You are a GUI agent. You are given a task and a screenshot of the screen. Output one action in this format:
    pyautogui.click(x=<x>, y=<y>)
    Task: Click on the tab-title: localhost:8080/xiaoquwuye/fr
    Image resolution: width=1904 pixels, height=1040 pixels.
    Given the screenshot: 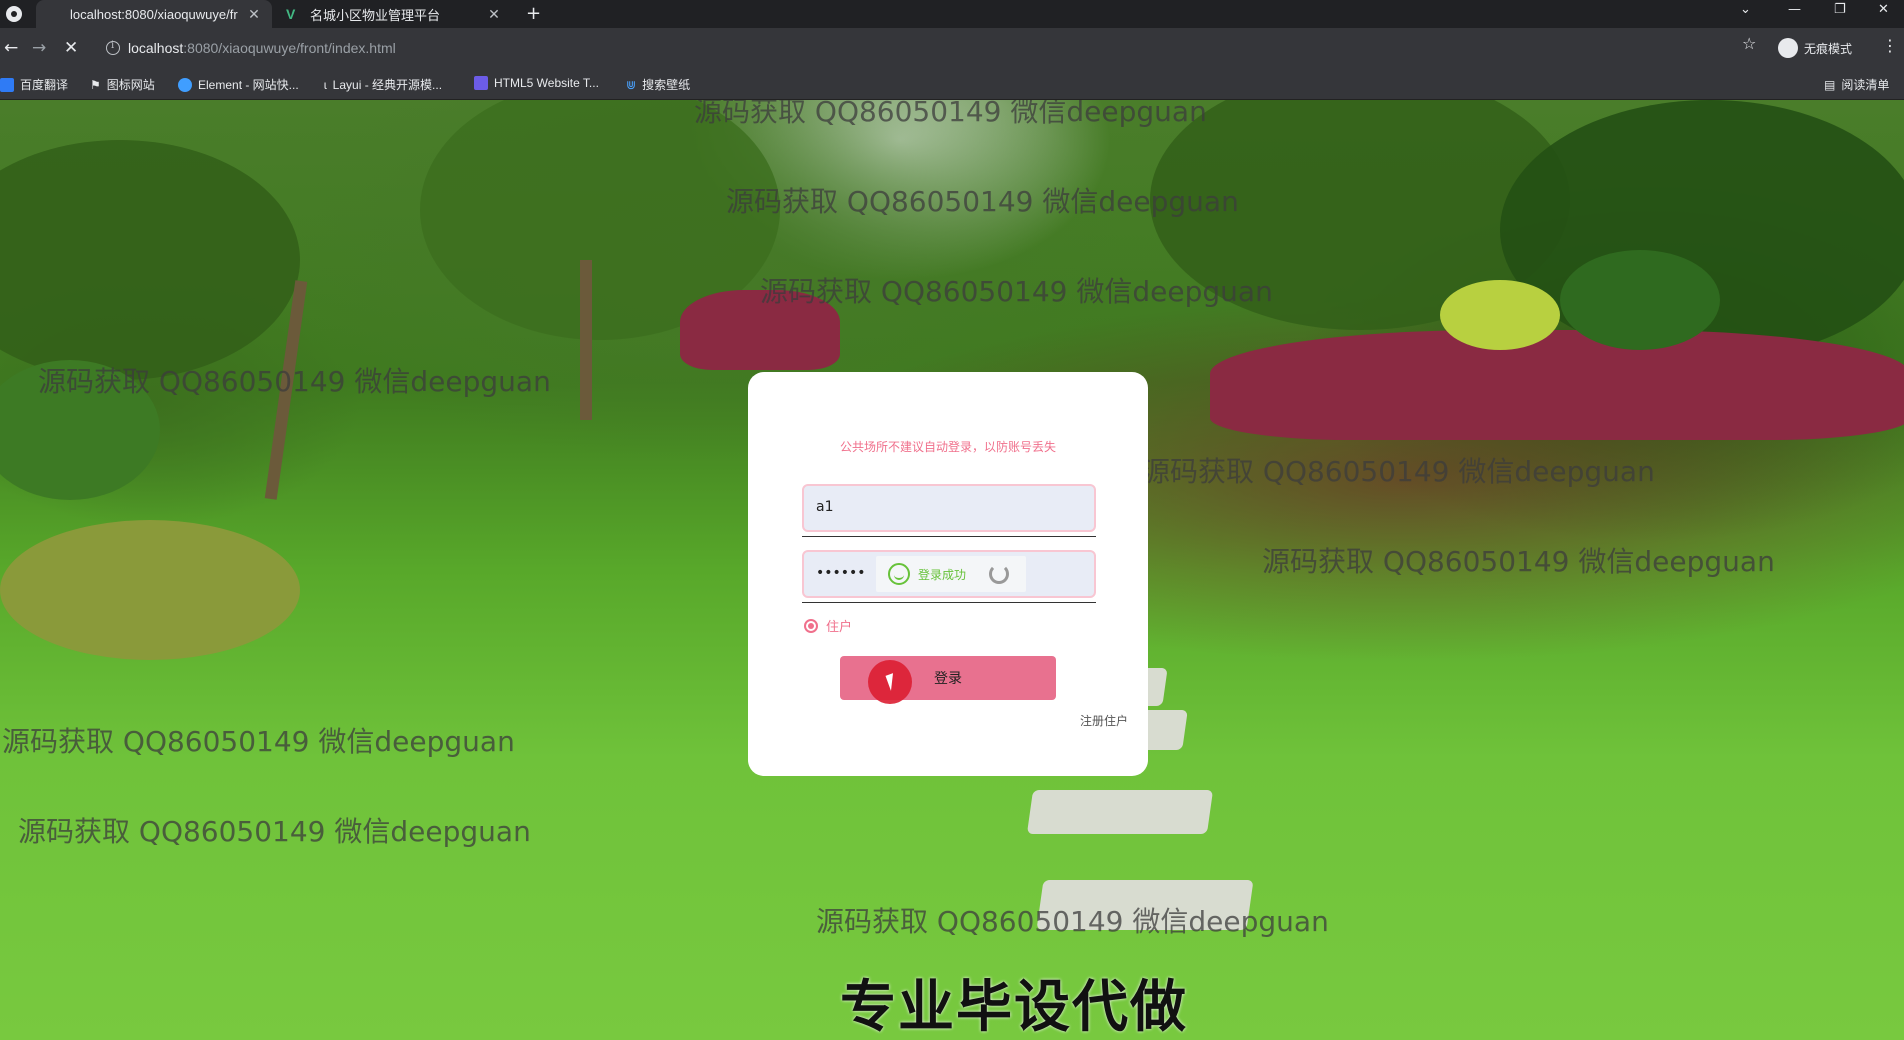 What is the action you would take?
    pyautogui.click(x=154, y=14)
    